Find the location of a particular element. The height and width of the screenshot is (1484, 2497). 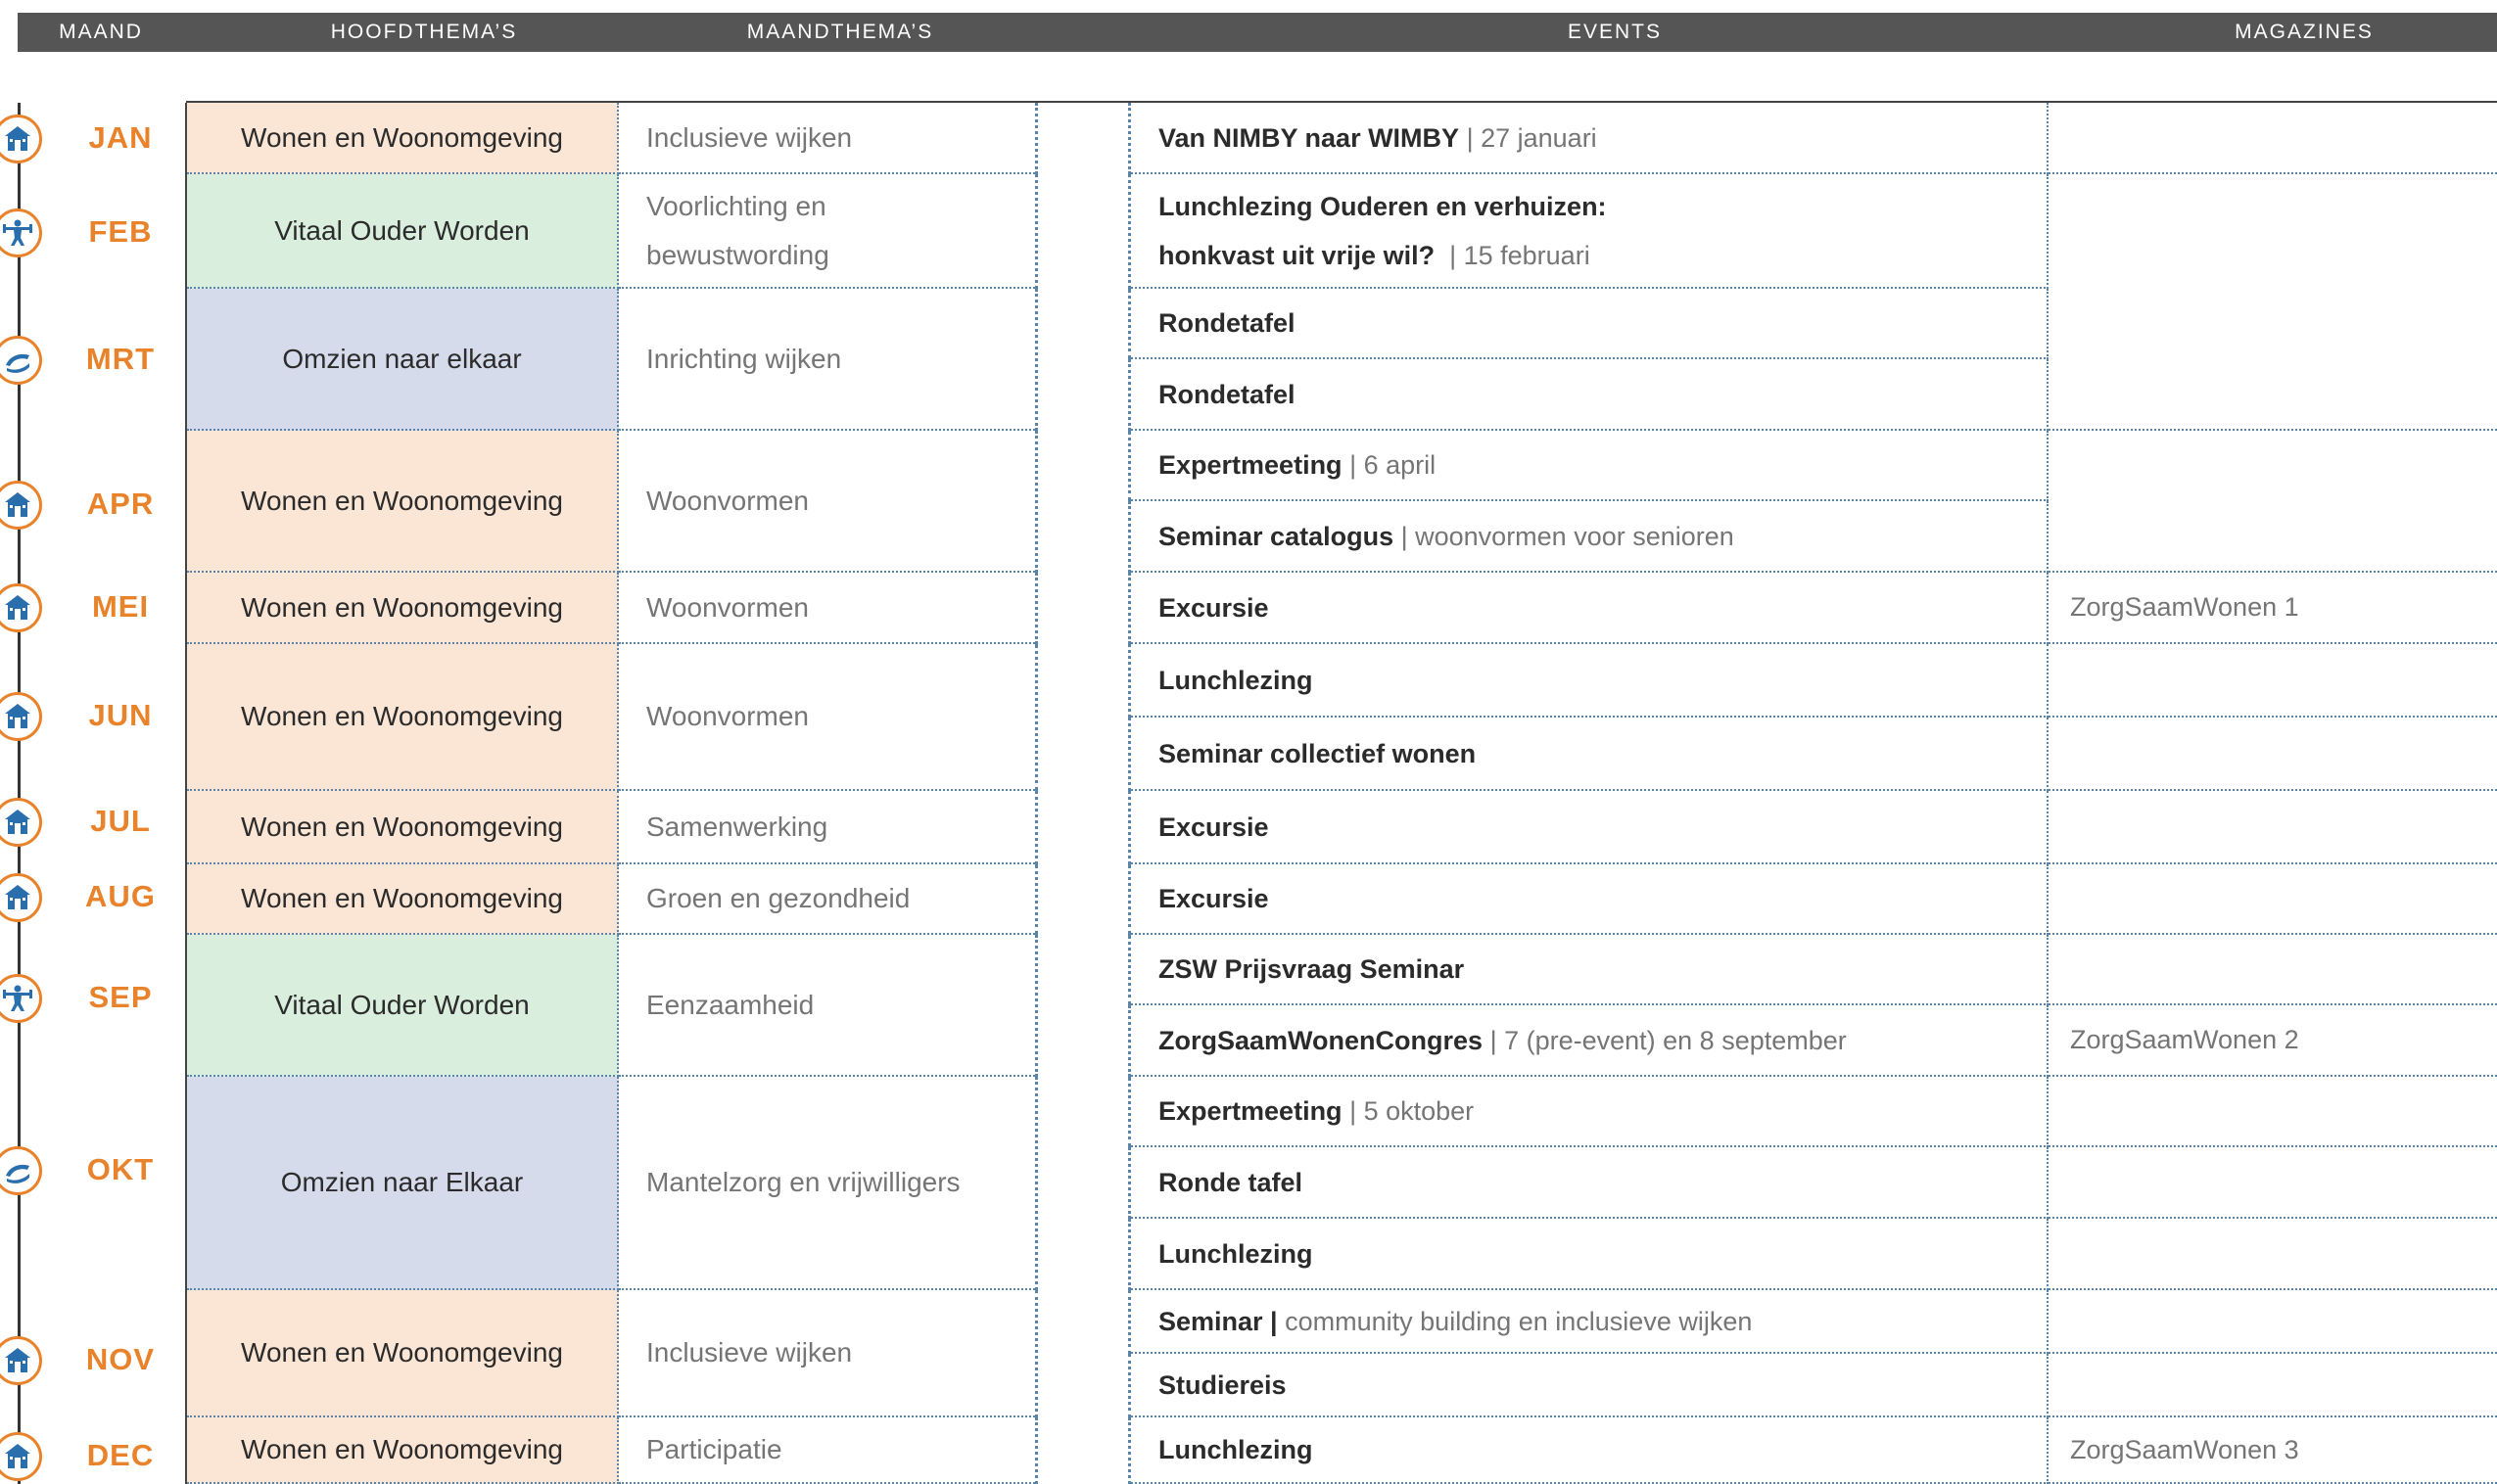

event-title: ZSW Prijsvraag Seminar is located at coordinates (1311, 969).